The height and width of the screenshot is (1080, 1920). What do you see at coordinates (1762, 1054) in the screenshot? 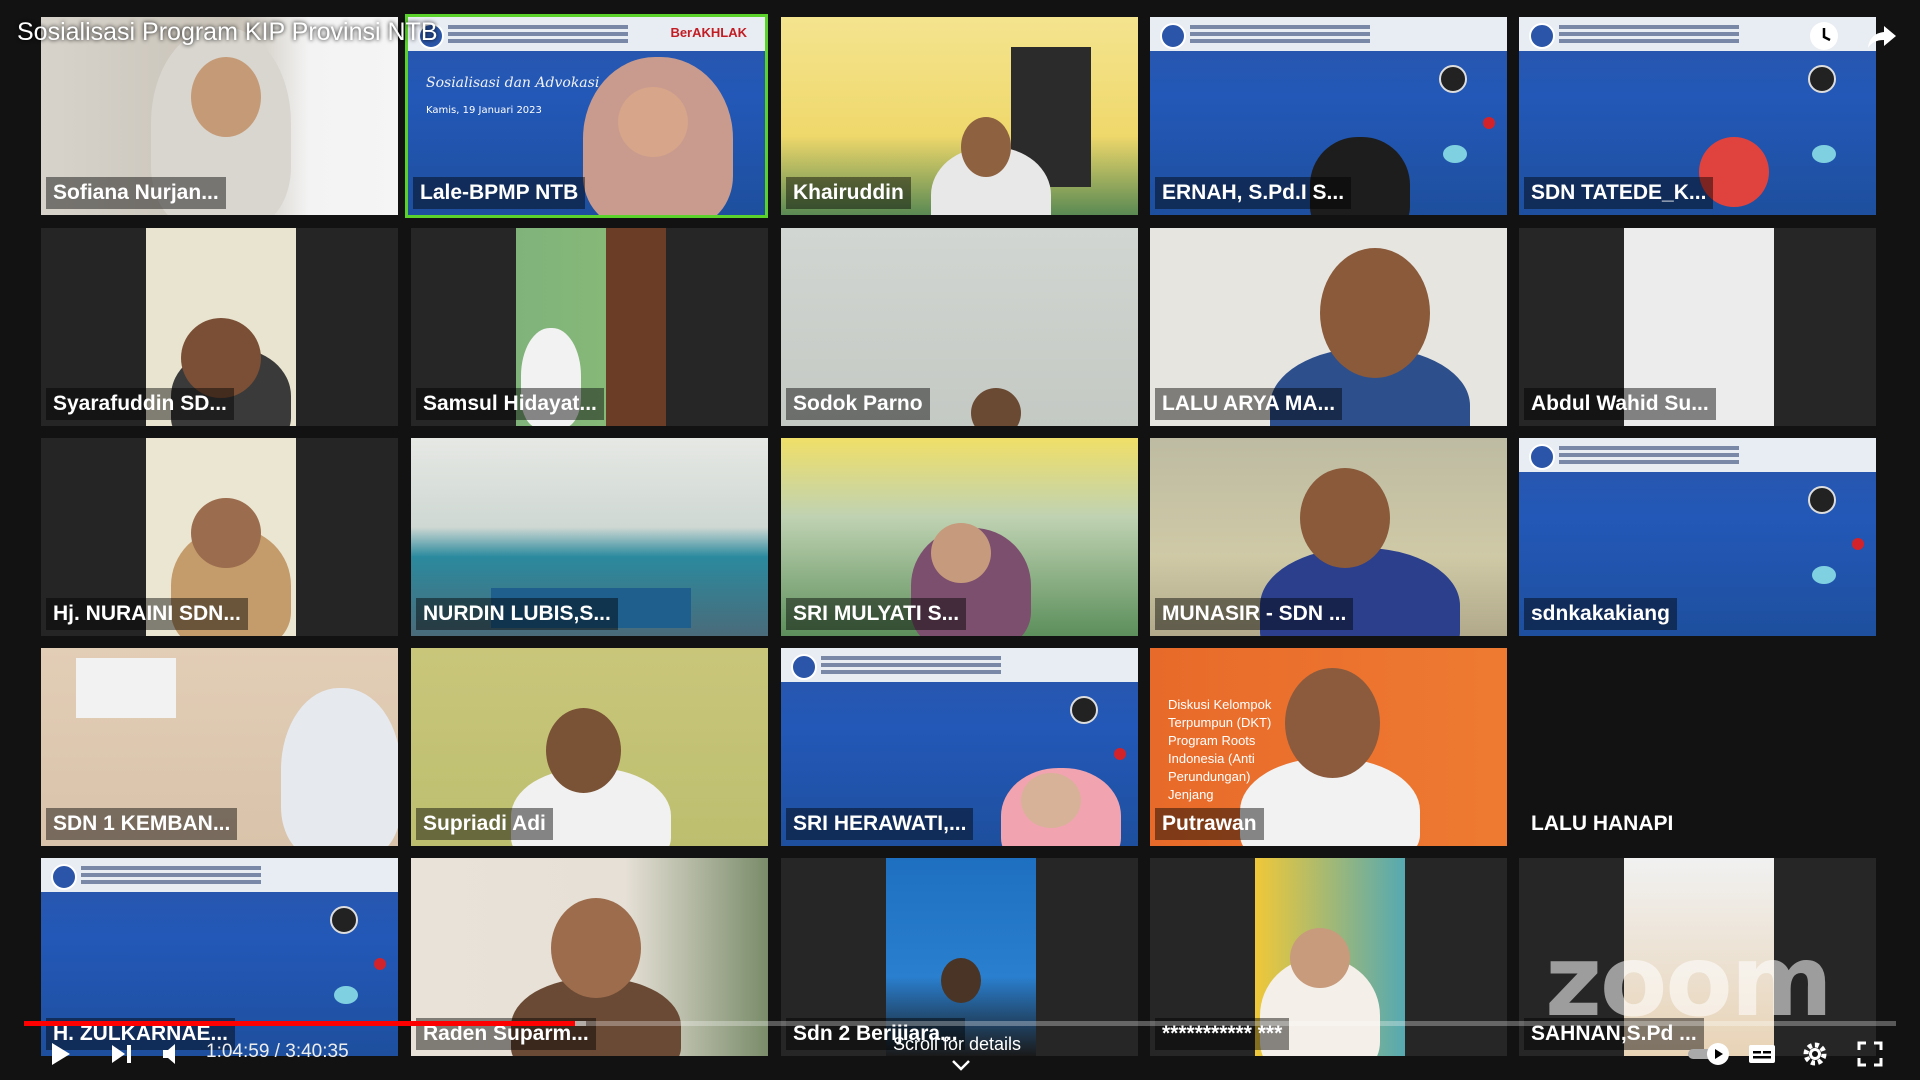
I see `captions-icon` at bounding box center [1762, 1054].